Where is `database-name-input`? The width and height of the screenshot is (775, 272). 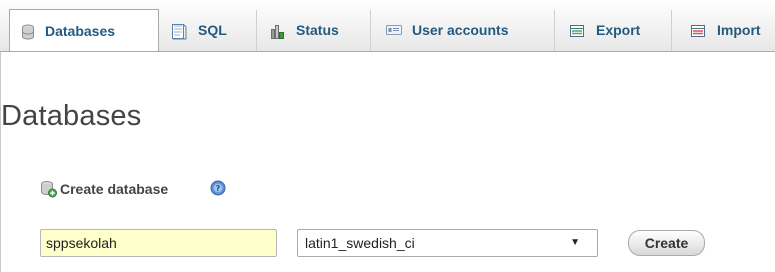
database-name-input is located at coordinates (158, 243).